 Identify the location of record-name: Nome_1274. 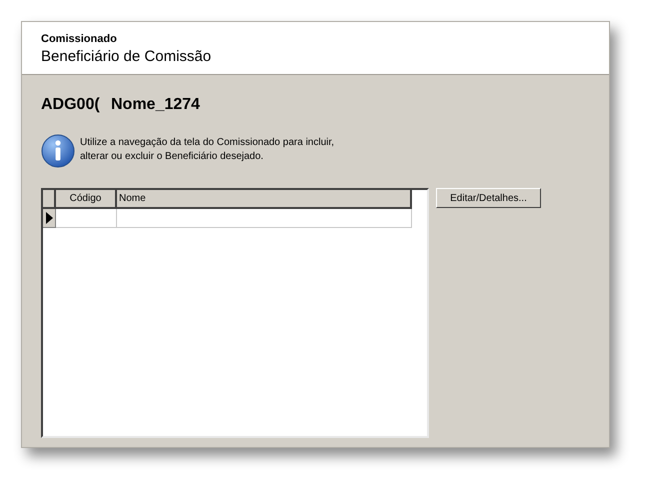
(155, 105).